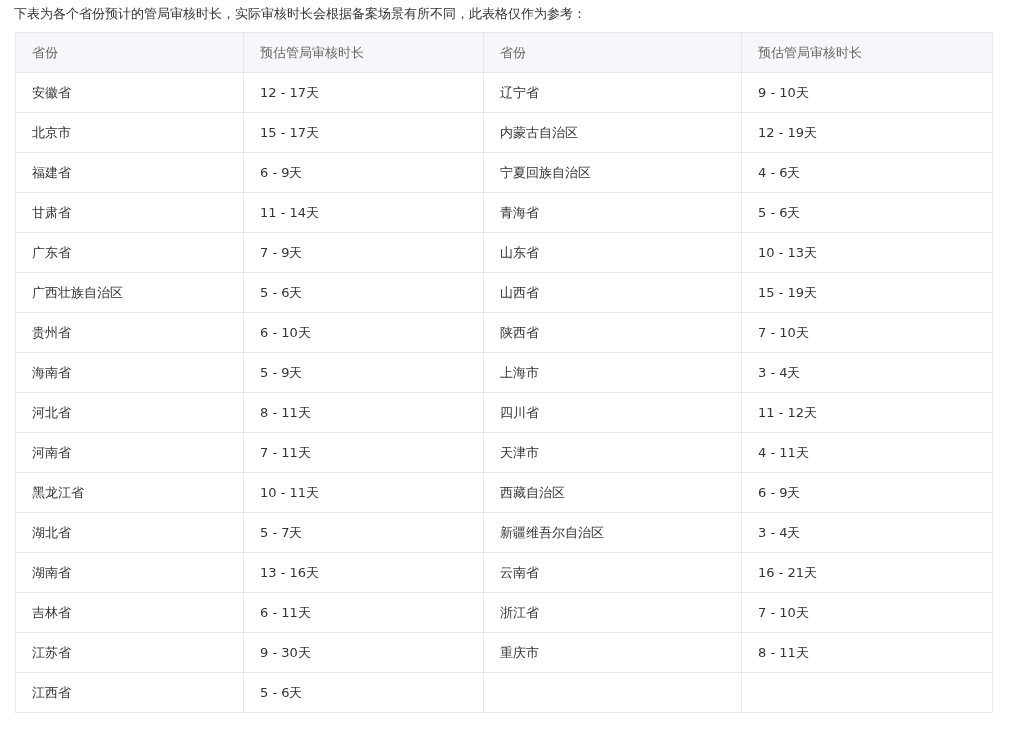 The height and width of the screenshot is (745, 1010). I want to click on table-cell: 12 - 19天, so click(867, 132).